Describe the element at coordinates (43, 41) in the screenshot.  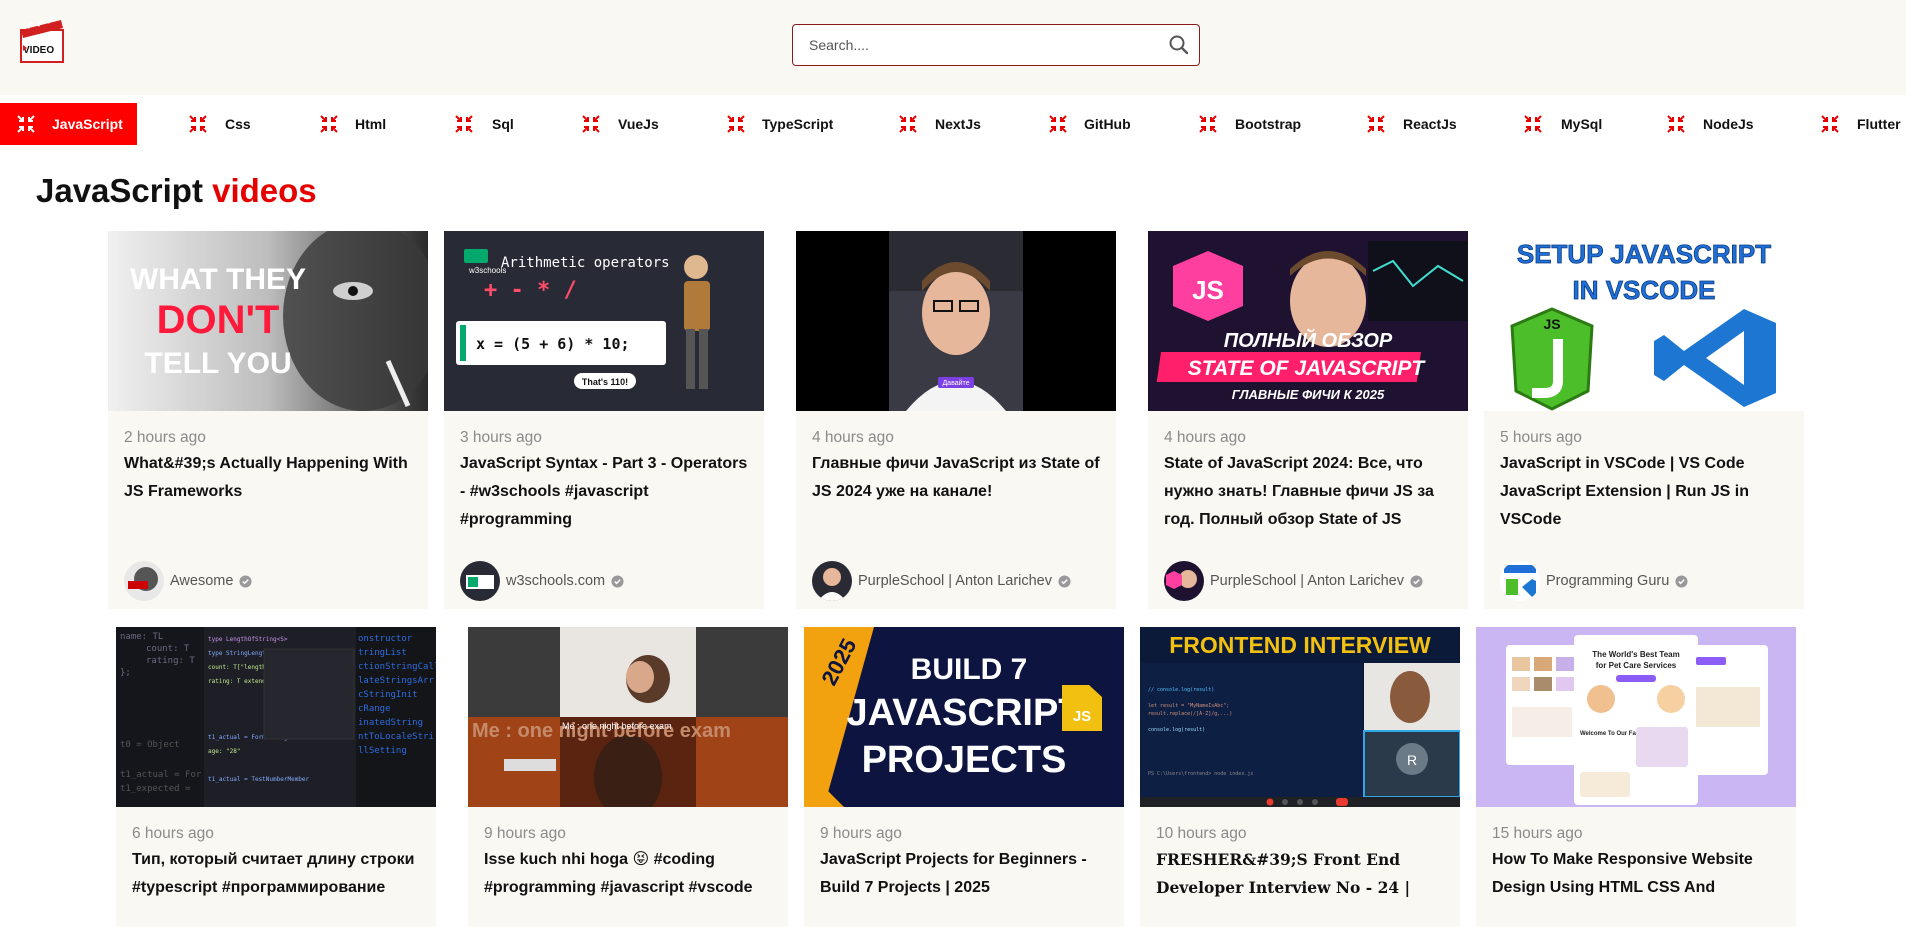
I see `video-logo: VIDEO` at that location.